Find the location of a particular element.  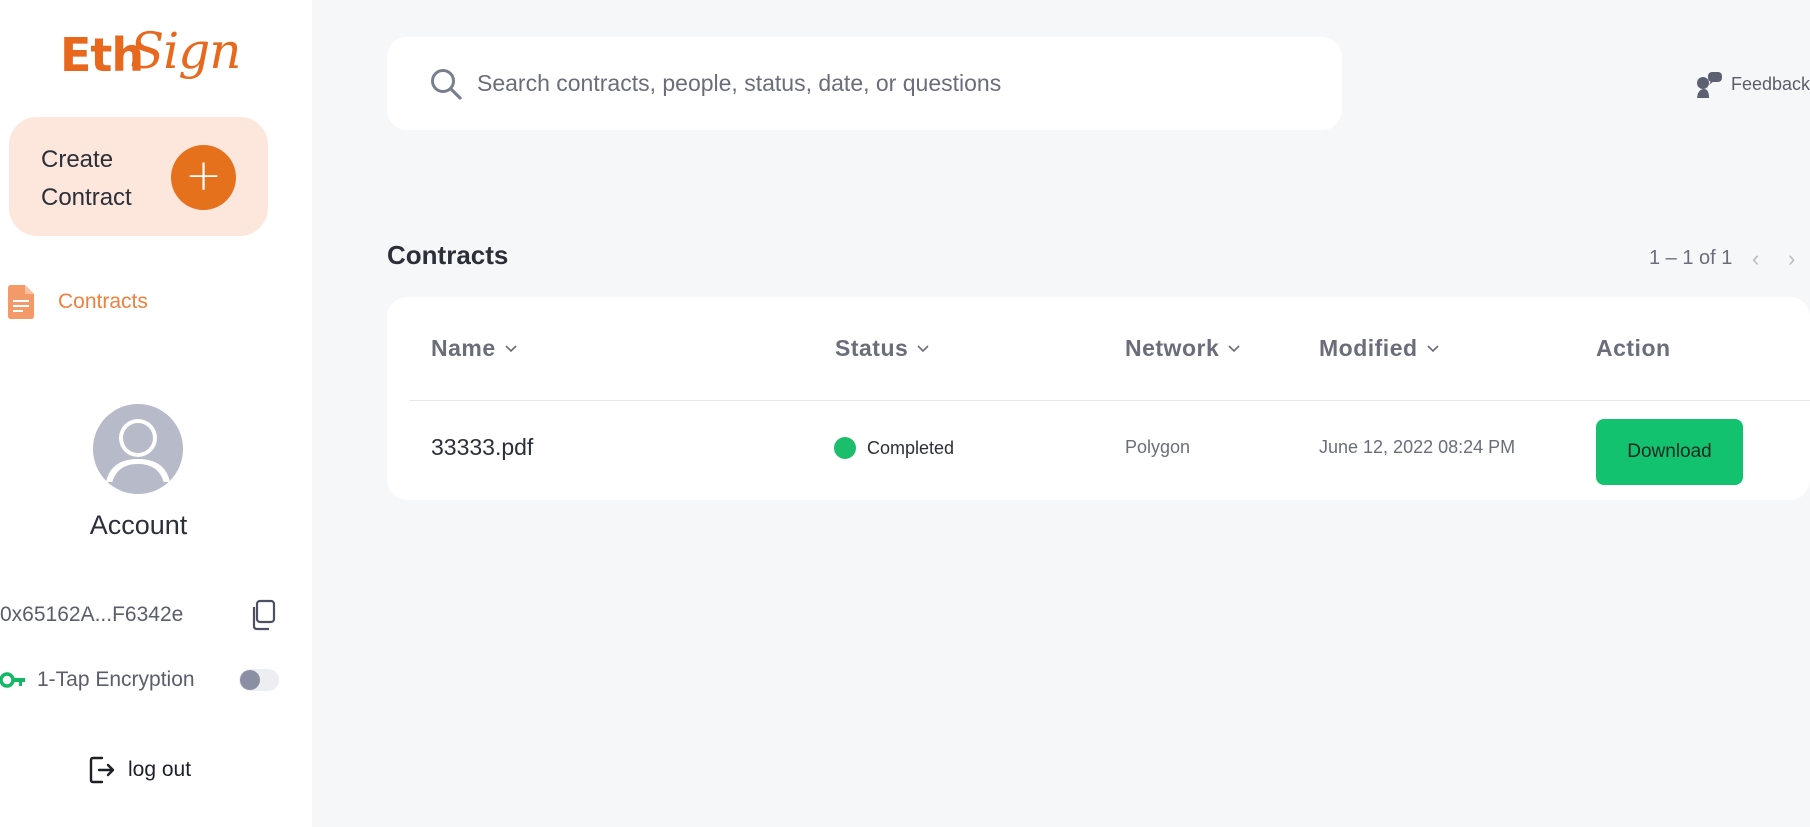

plus-icon: + is located at coordinates (203, 175).